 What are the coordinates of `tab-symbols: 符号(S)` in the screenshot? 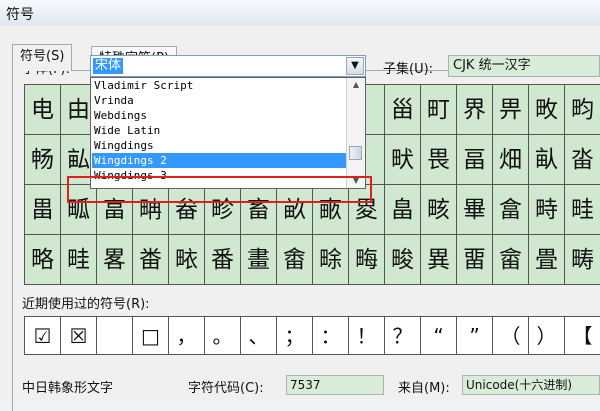 It's located at (42, 57).